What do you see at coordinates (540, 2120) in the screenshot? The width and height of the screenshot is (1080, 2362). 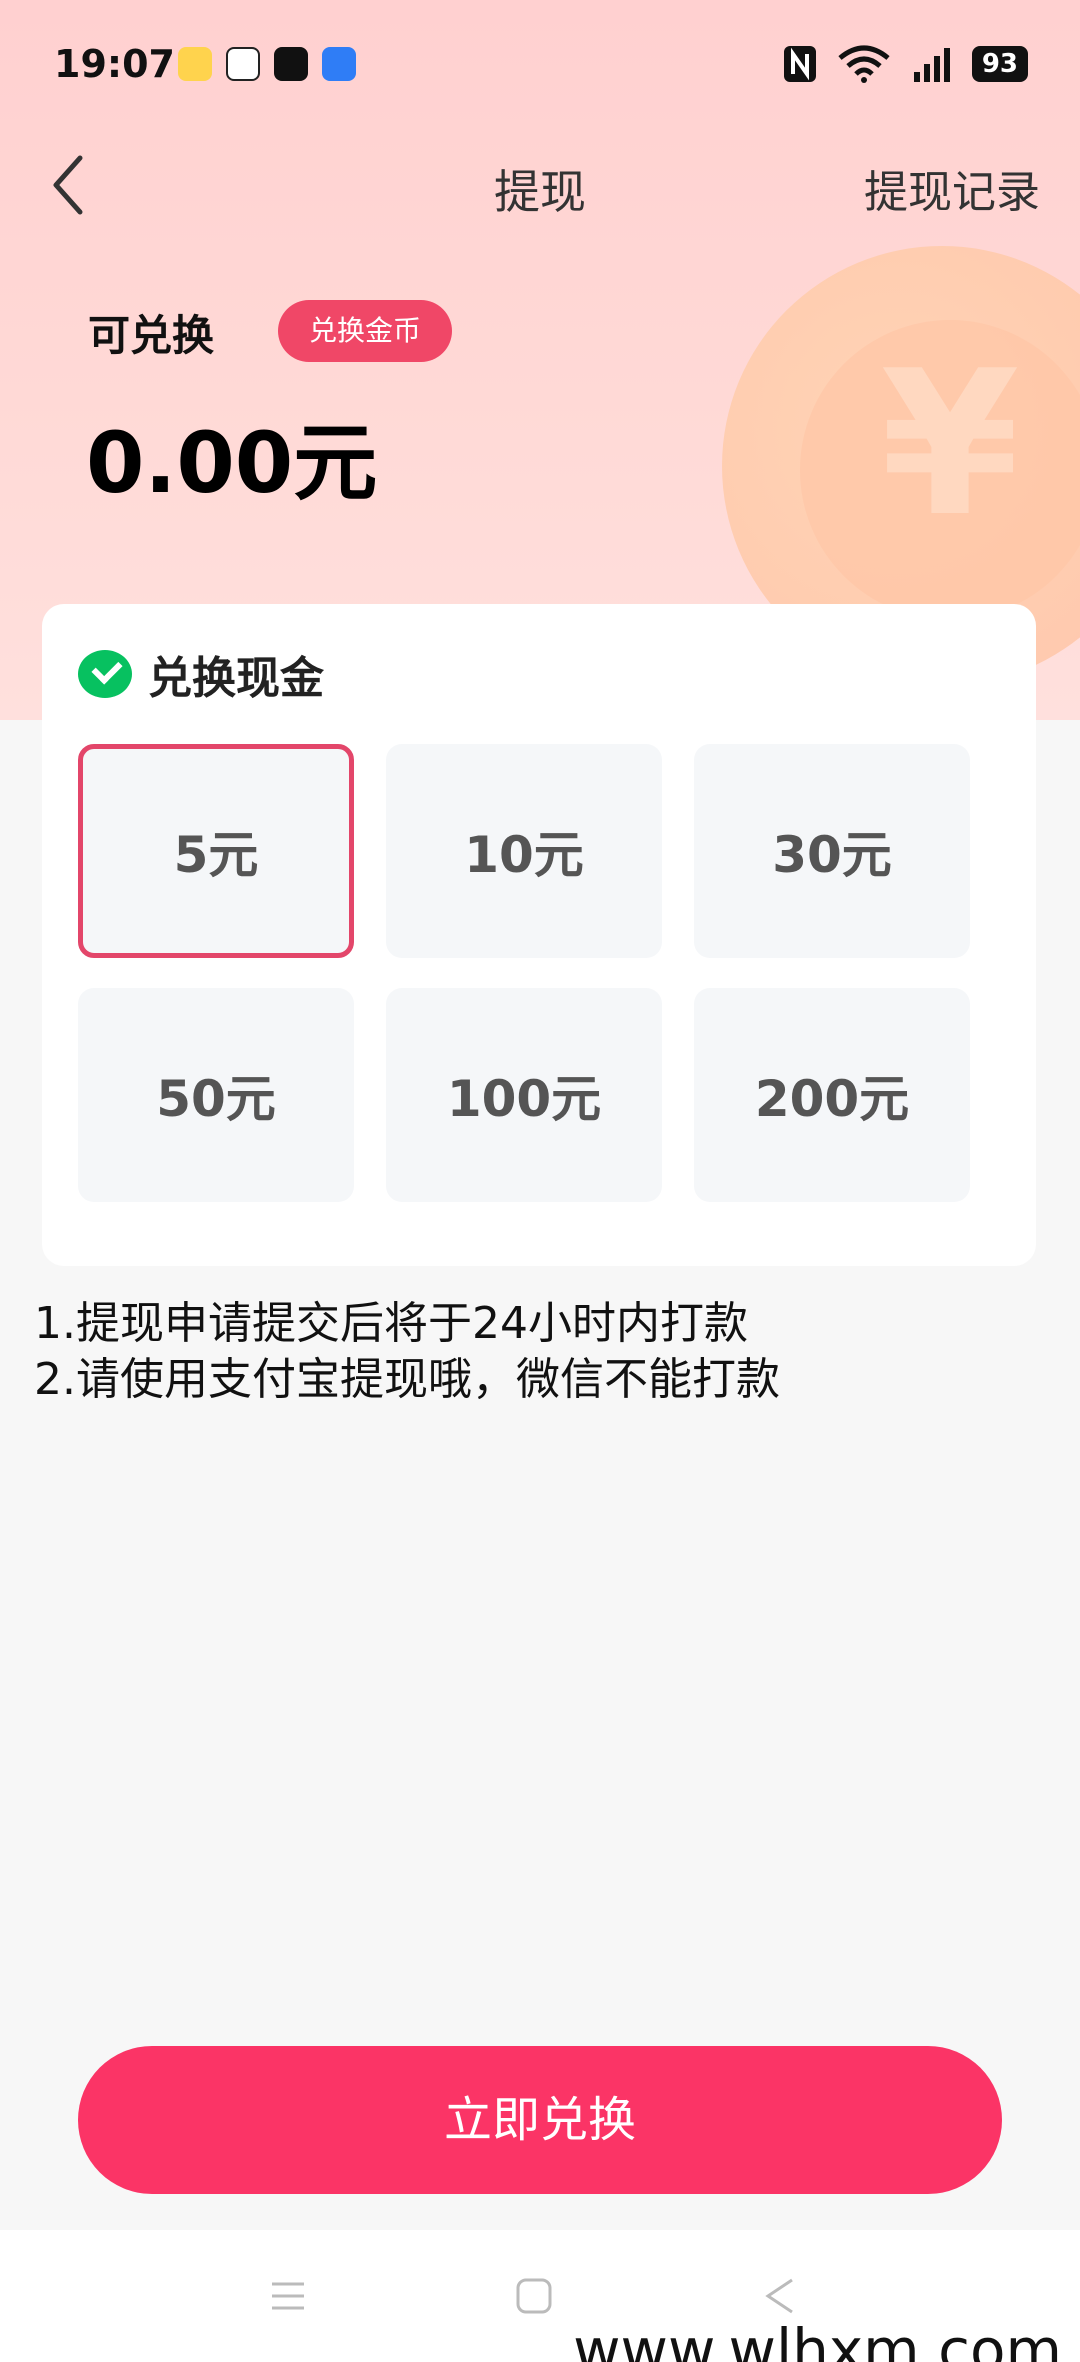 I see `exchange-now-button: 立即兑换` at bounding box center [540, 2120].